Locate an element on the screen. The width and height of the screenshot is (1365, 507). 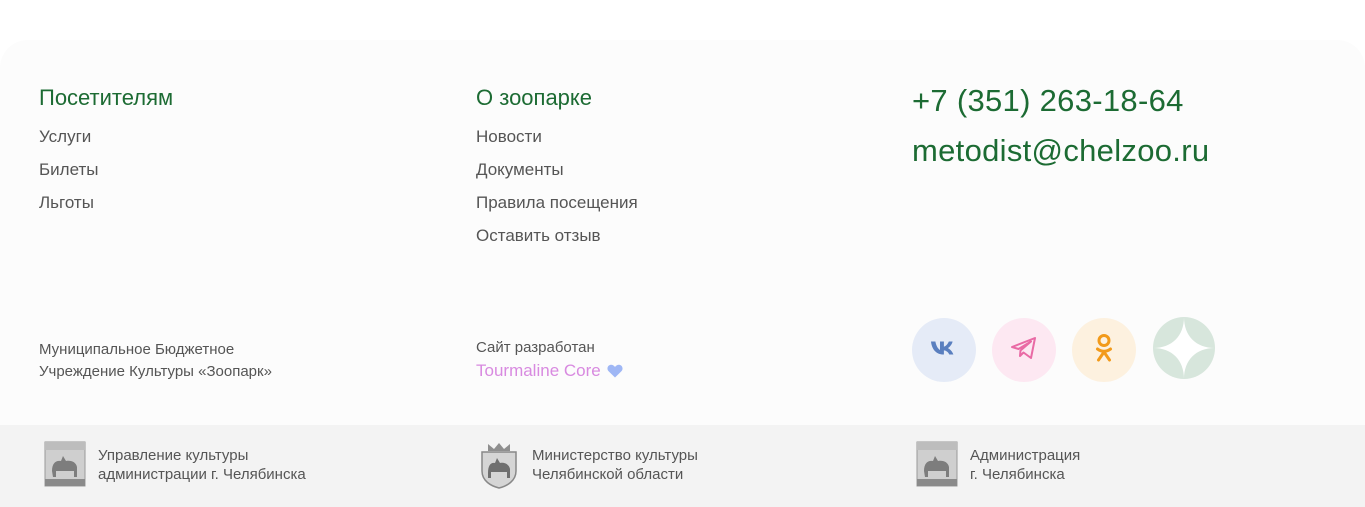
organization-line-1: Муниципальное Бюджетное is located at coordinates (137, 349).